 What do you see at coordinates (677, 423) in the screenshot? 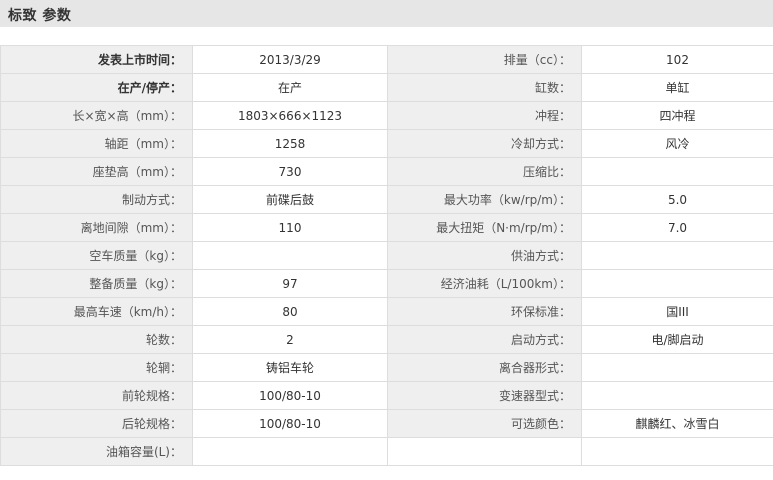
I see `spec-value: 麒麟红、冰雪白` at bounding box center [677, 423].